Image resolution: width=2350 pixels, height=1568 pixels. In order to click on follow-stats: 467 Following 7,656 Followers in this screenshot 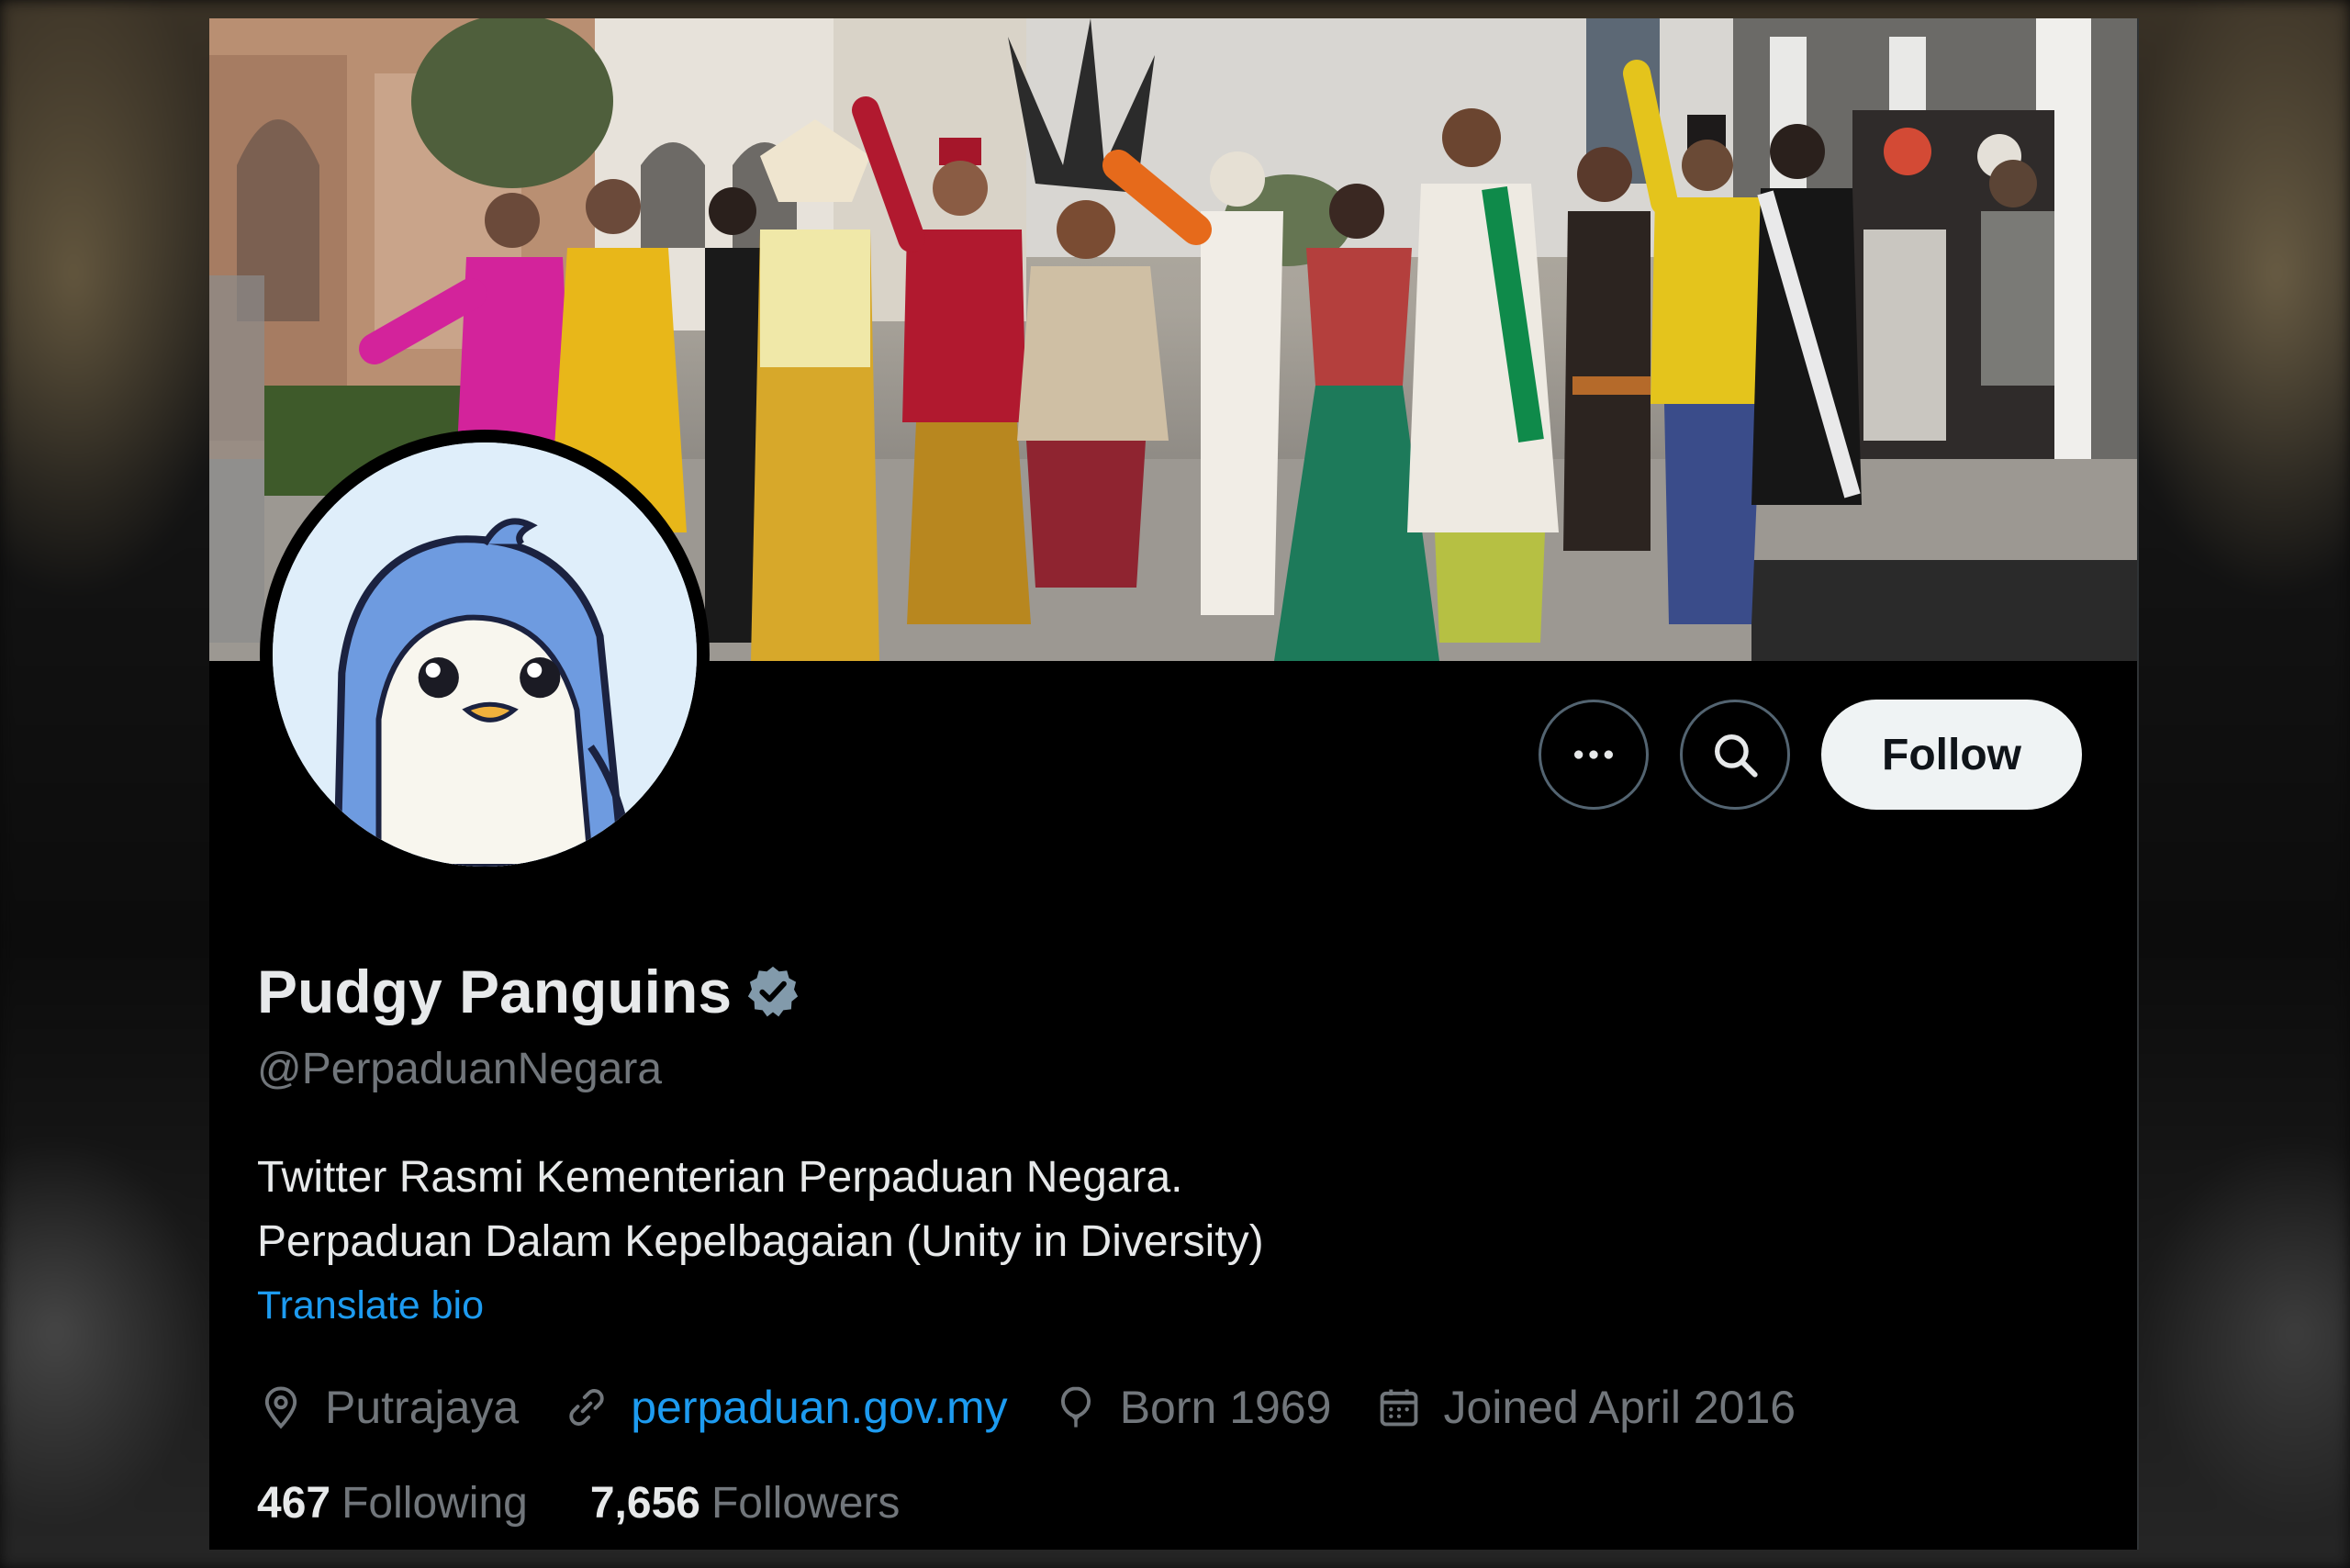, I will do `click(609, 1503)`.